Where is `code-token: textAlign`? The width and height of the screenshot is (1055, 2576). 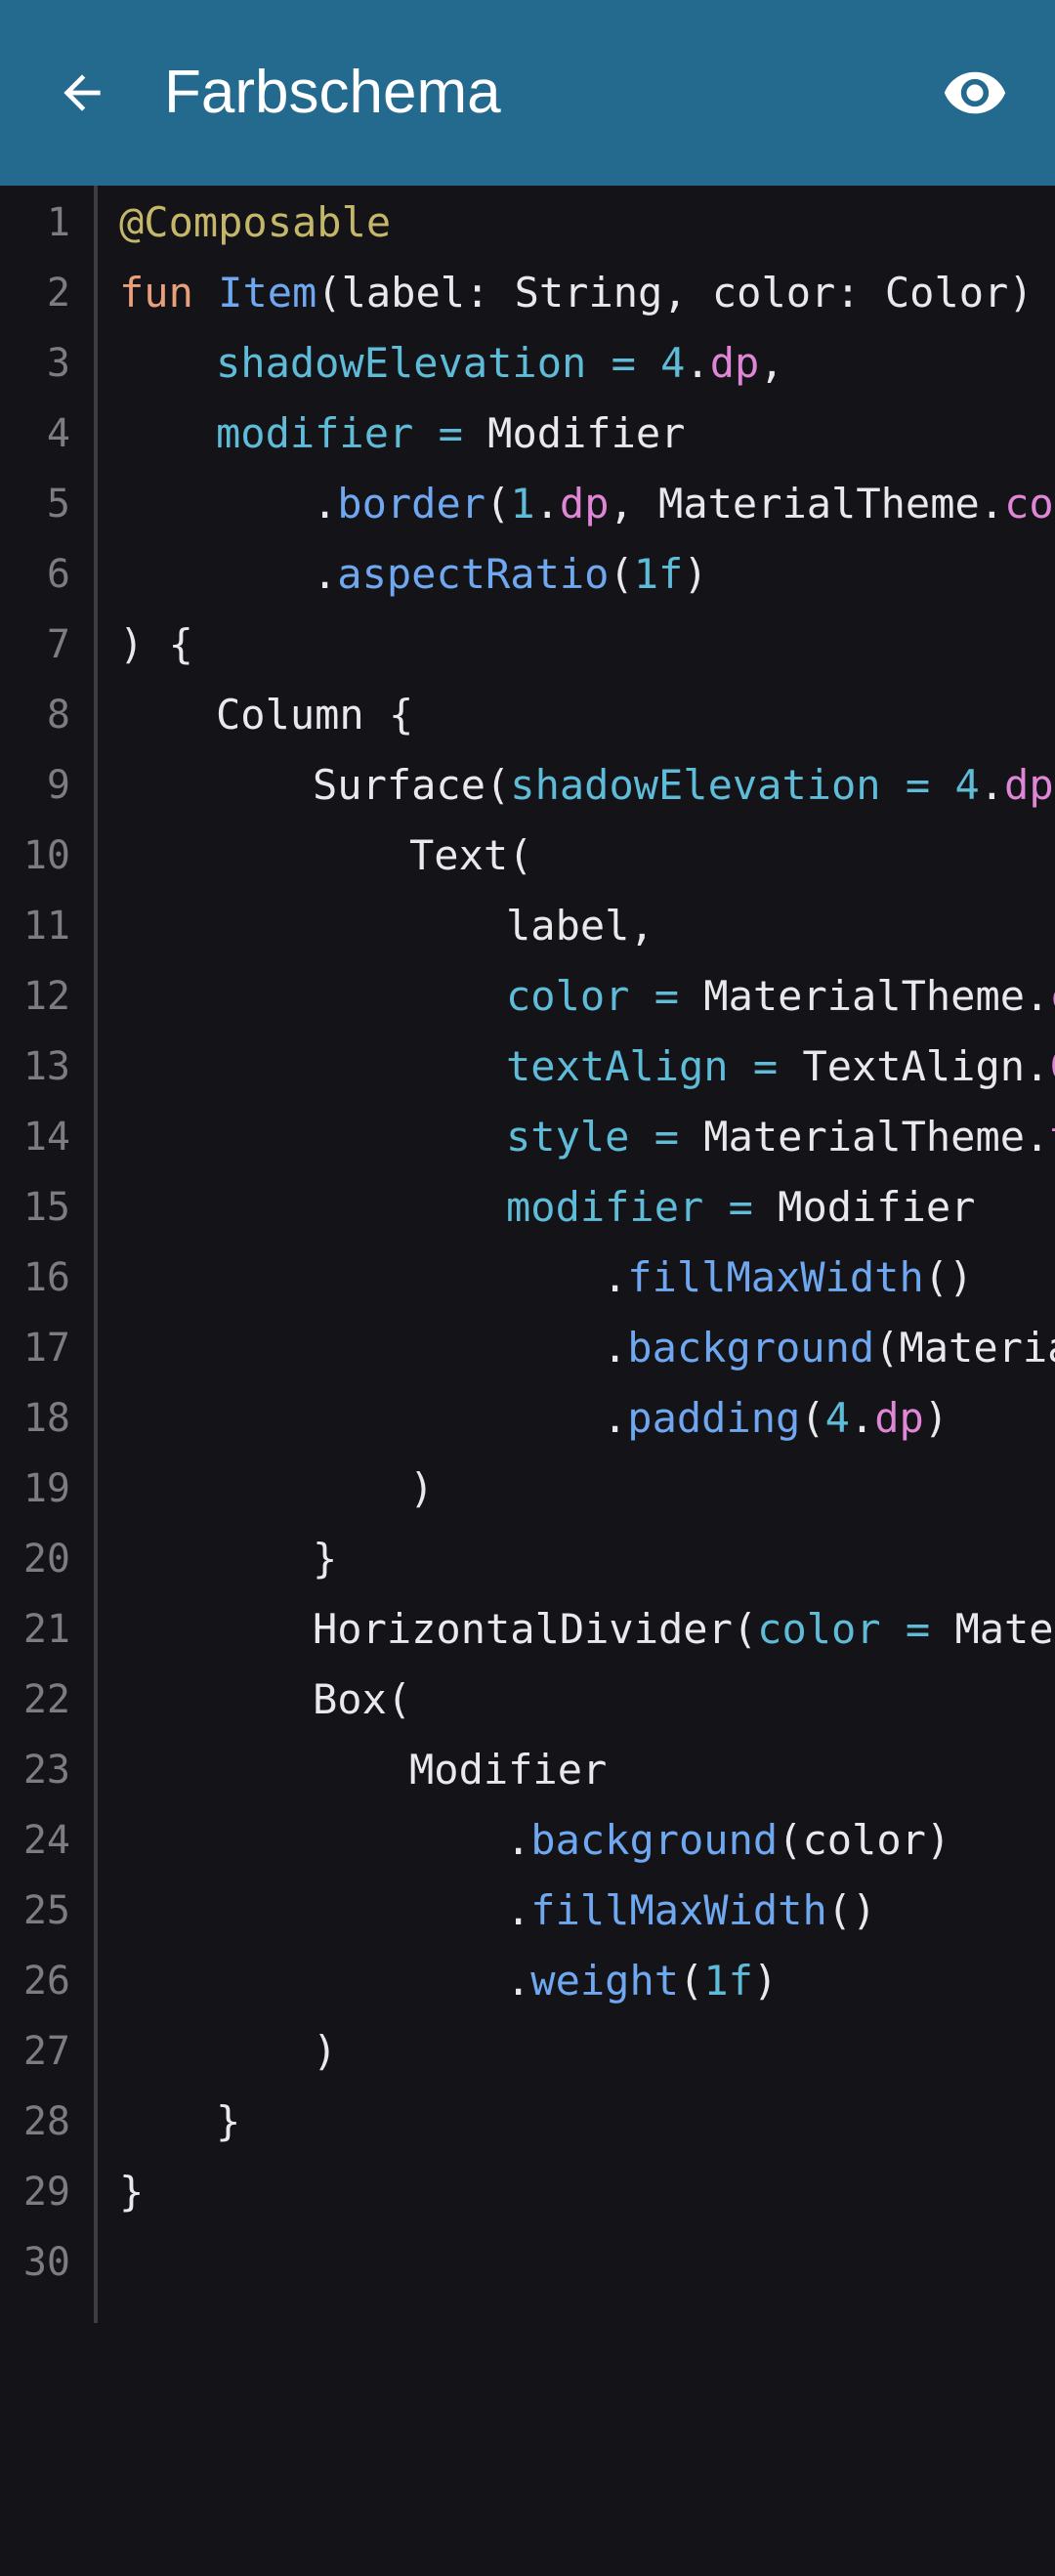
code-token: textAlign is located at coordinates (617, 1066).